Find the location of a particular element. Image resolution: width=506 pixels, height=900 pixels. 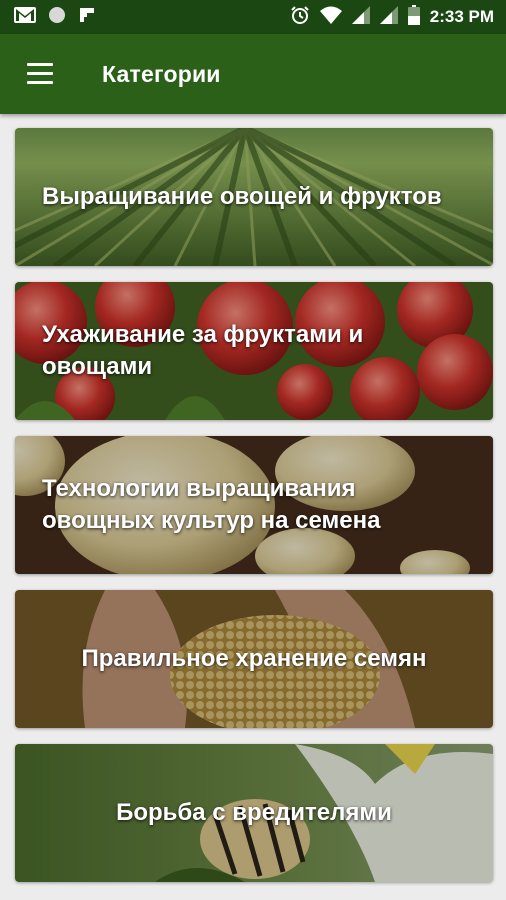

category-card: Ухаживание за фруктами и овощами is located at coordinates (254, 351).